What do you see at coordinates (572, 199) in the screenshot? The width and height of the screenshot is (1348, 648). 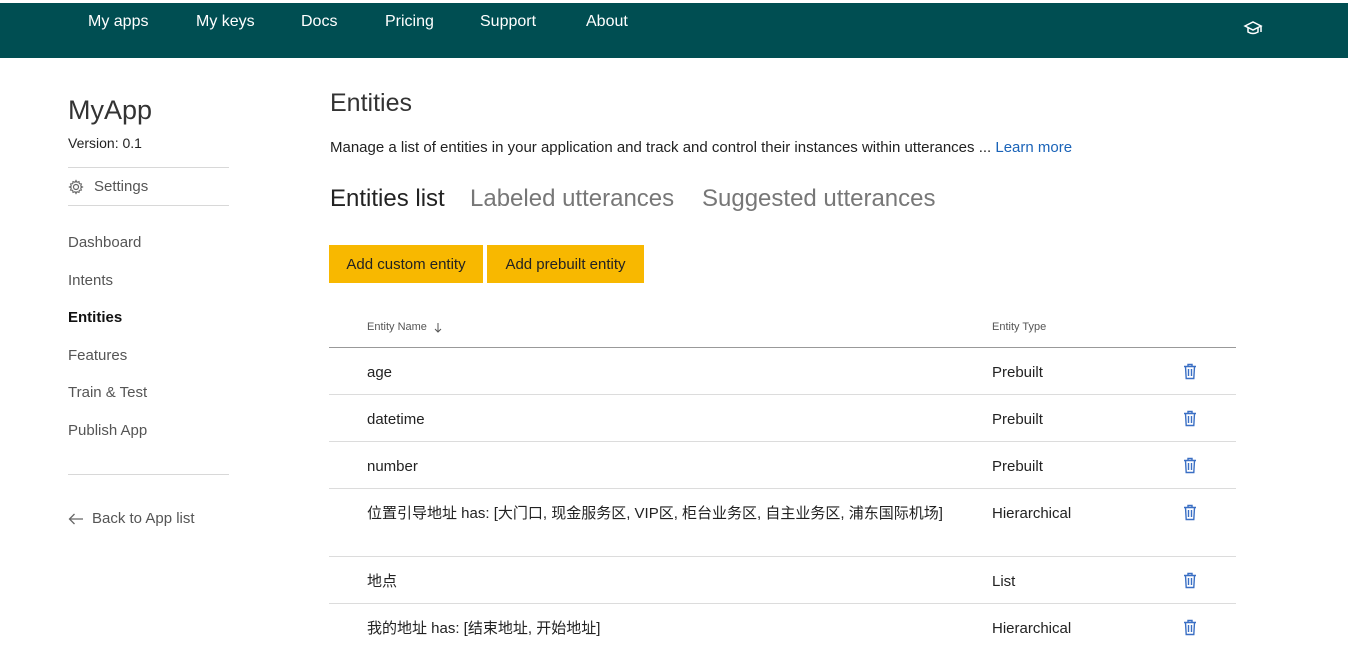 I see `tab-labeled-utterances: Labeled utterances` at bounding box center [572, 199].